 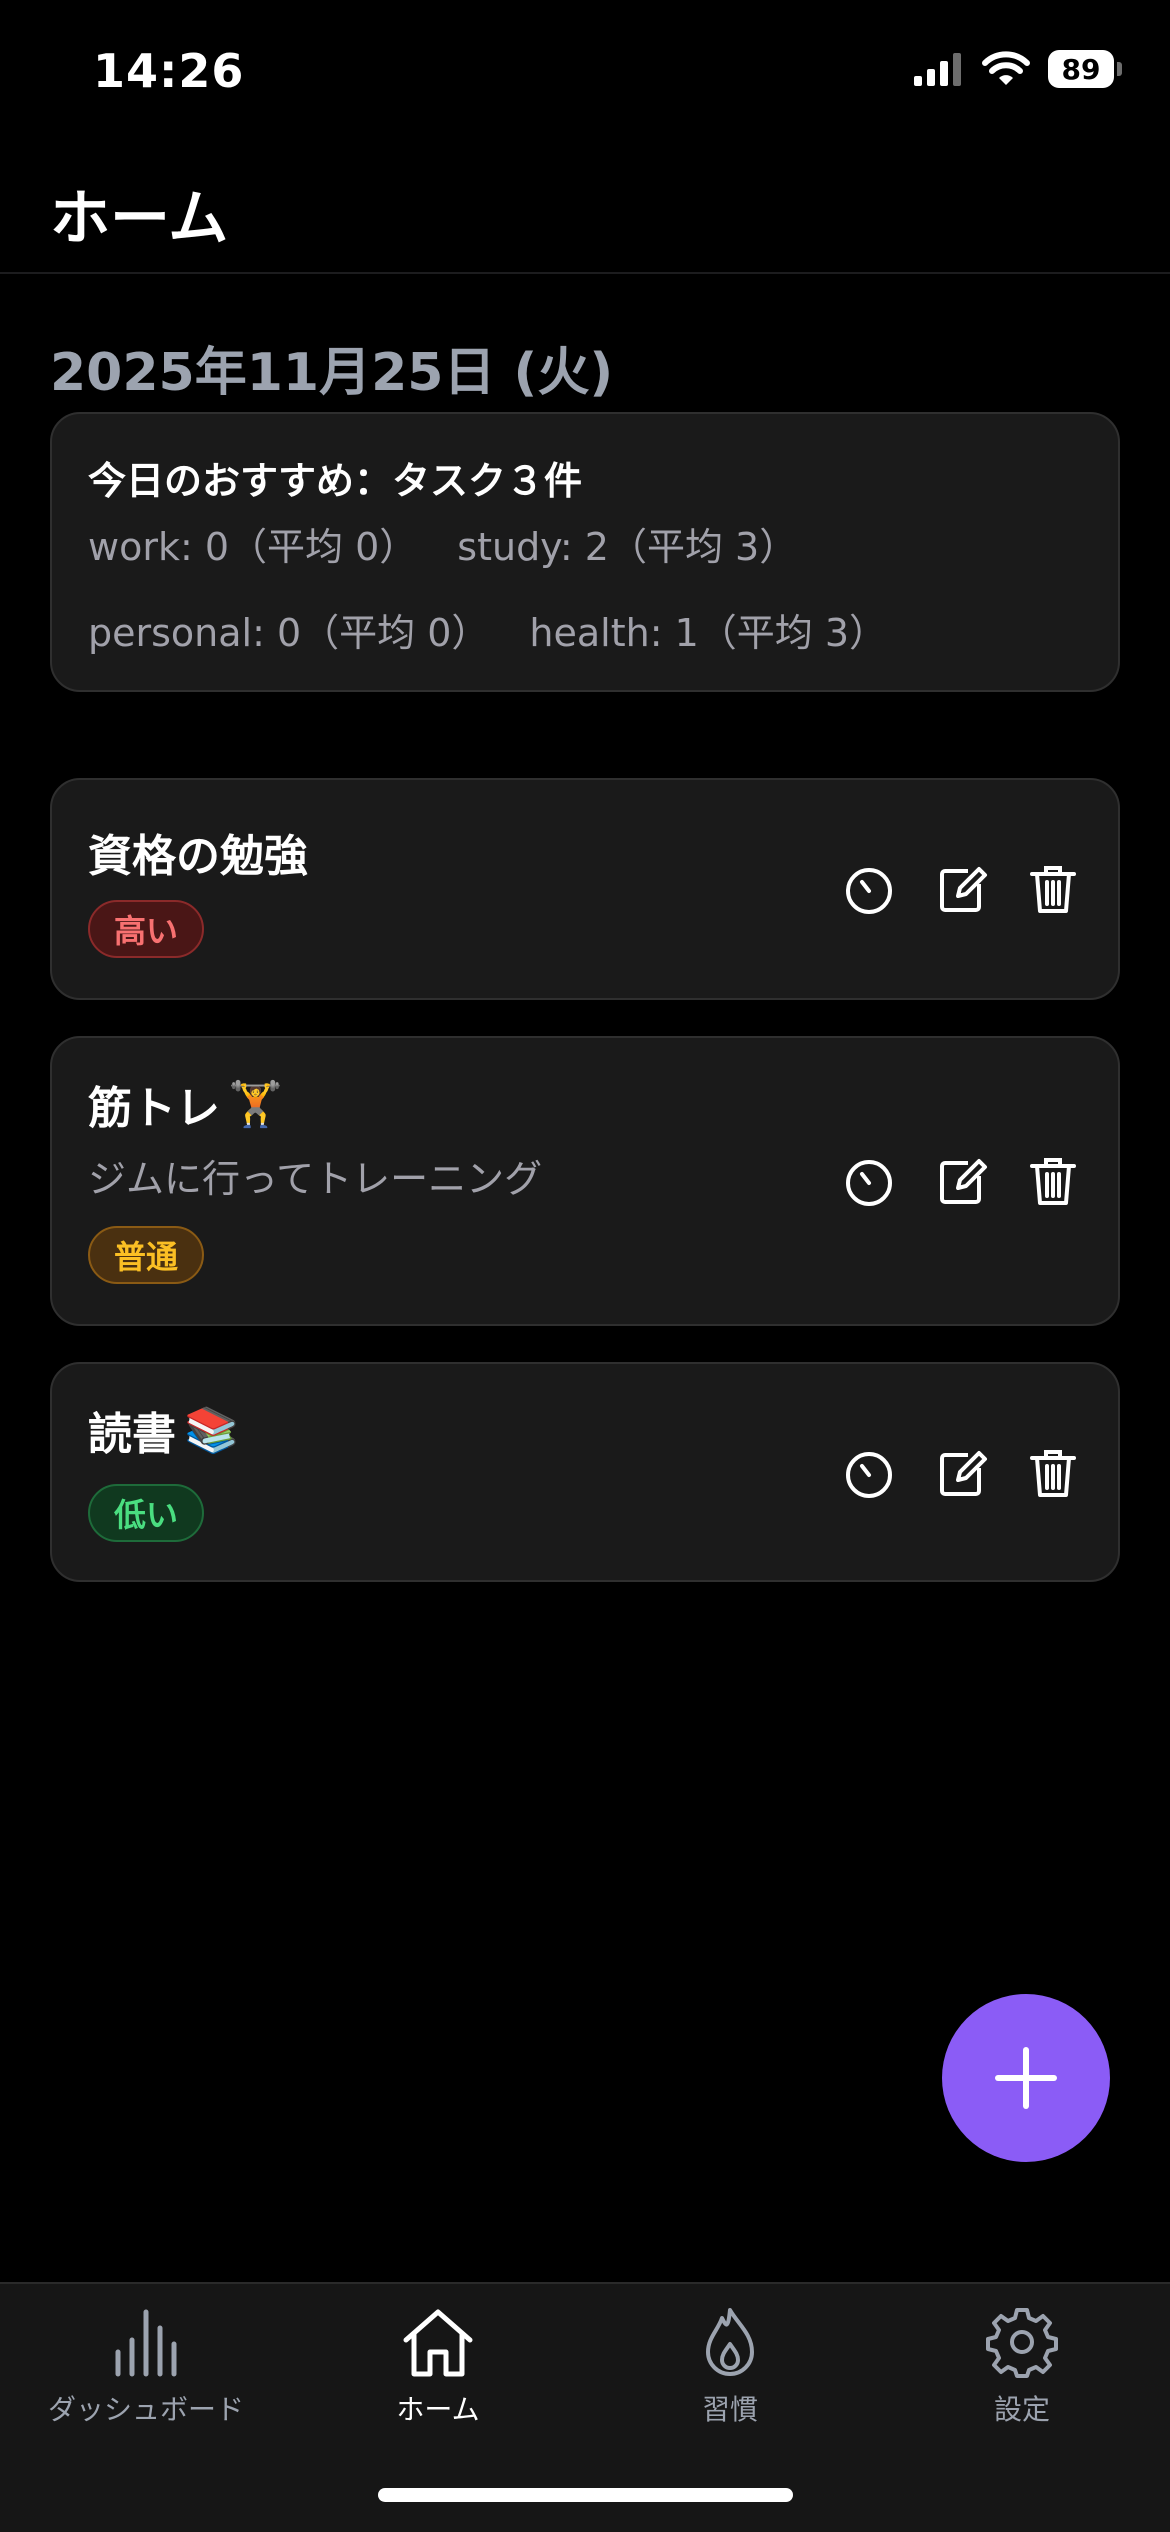 What do you see at coordinates (730, 2342) in the screenshot?
I see `flame-icon` at bounding box center [730, 2342].